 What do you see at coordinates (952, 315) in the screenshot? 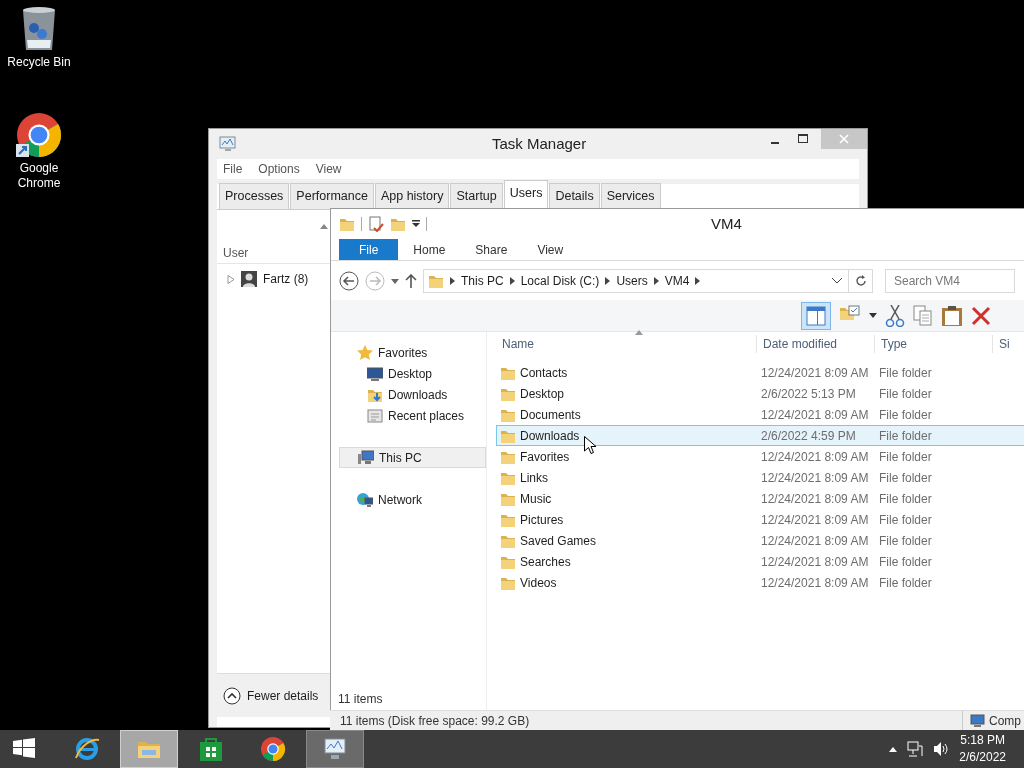
I see `paste-icon` at bounding box center [952, 315].